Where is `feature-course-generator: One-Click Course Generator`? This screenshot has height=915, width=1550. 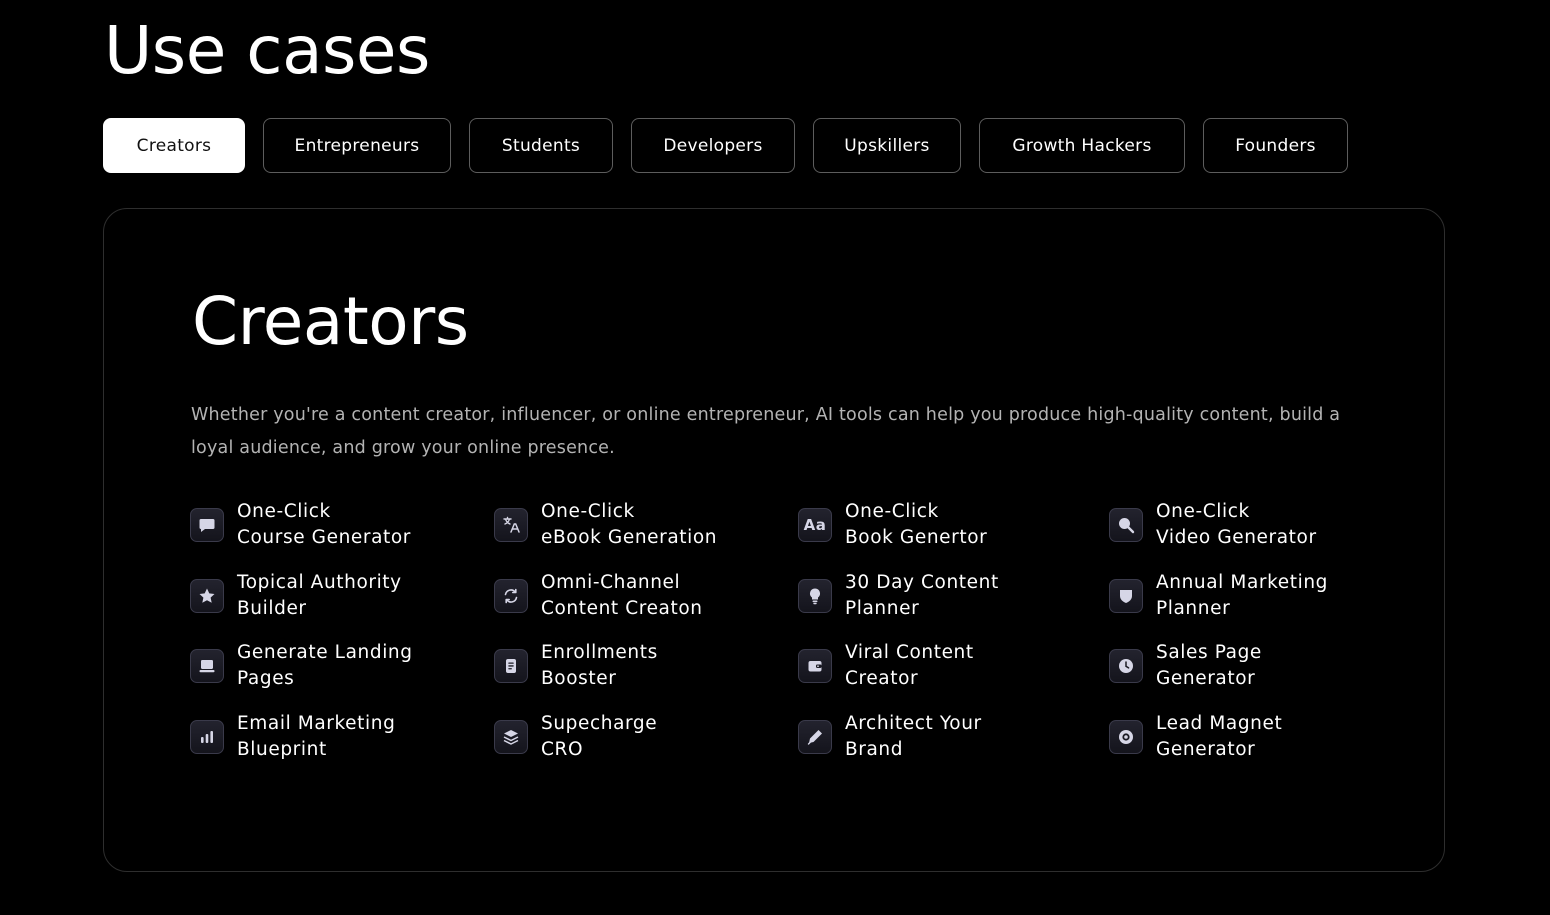 feature-course-generator: One-Click Course Generator is located at coordinates (300, 525).